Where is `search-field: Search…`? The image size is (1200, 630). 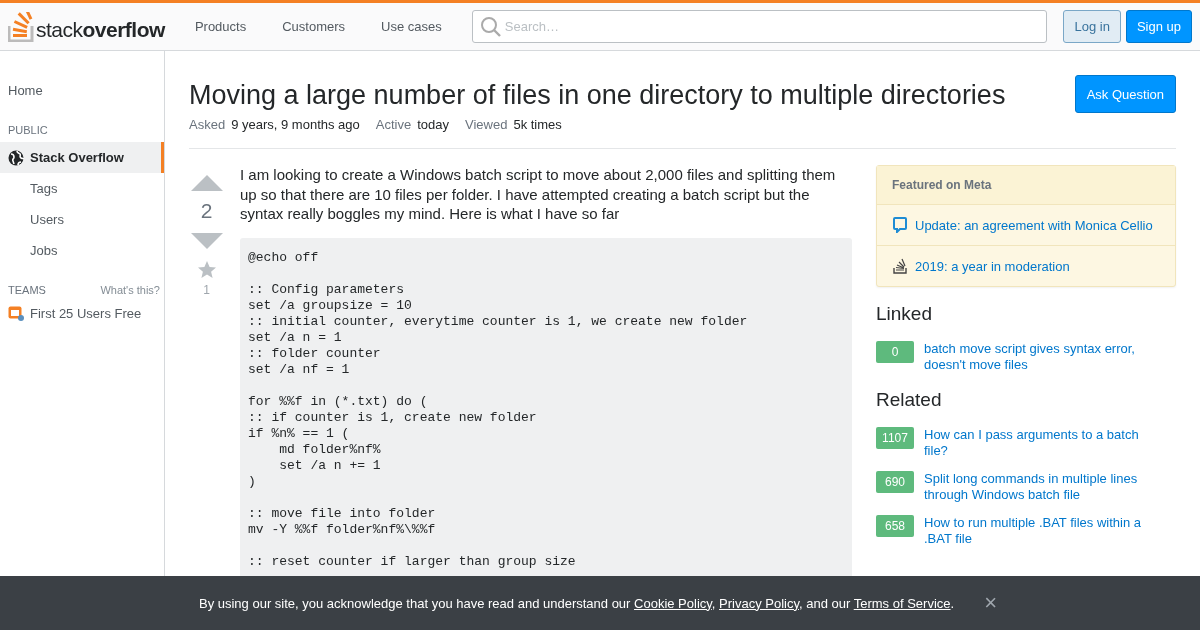 search-field: Search… is located at coordinates (759, 26).